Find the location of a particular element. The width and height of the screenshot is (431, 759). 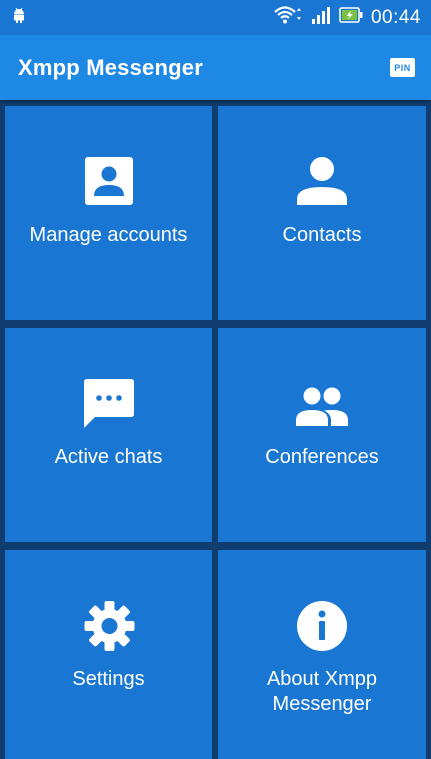

chat-icon is located at coordinates (109, 406).